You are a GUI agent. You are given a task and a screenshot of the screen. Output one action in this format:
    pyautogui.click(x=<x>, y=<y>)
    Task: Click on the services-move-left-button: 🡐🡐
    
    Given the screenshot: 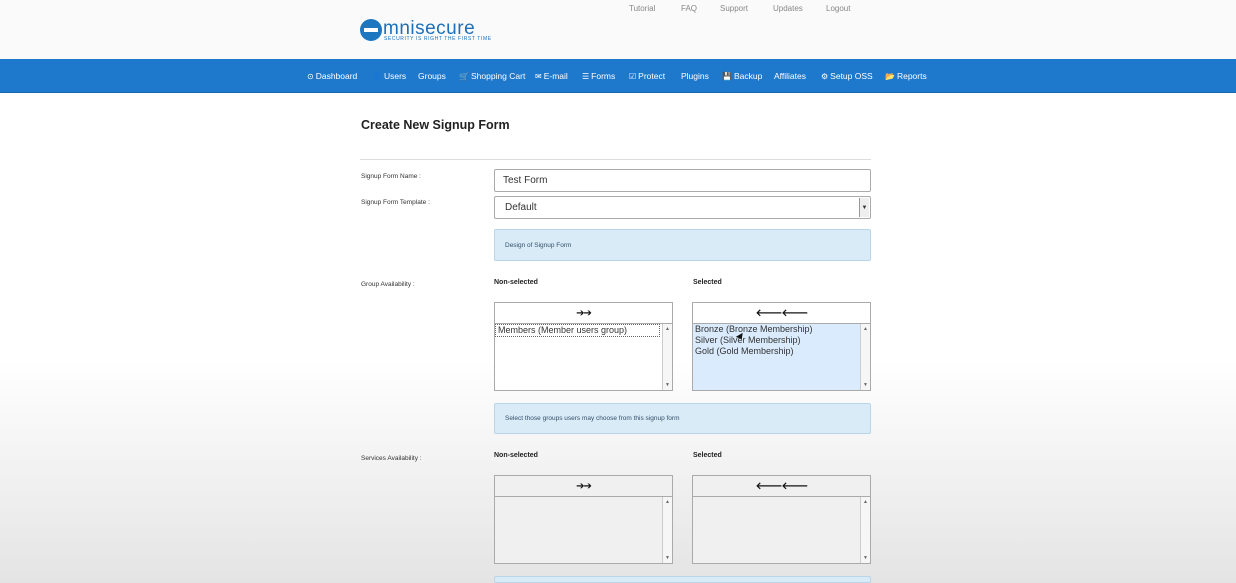 What is the action you would take?
    pyautogui.click(x=781, y=486)
    